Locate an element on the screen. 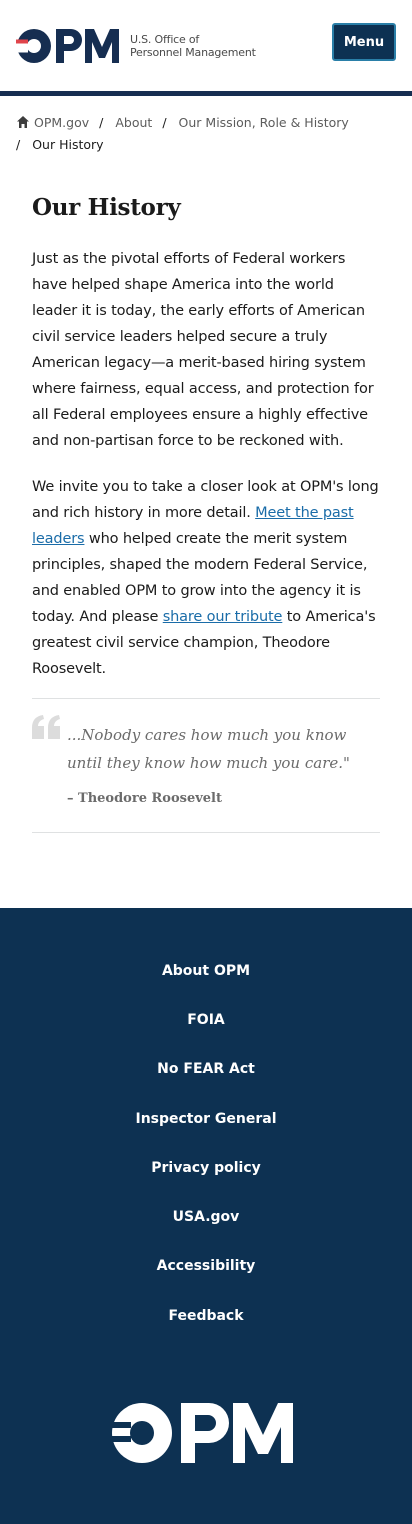  footer-link-no-fear-act: No FEAR Act is located at coordinates (206, 1069).